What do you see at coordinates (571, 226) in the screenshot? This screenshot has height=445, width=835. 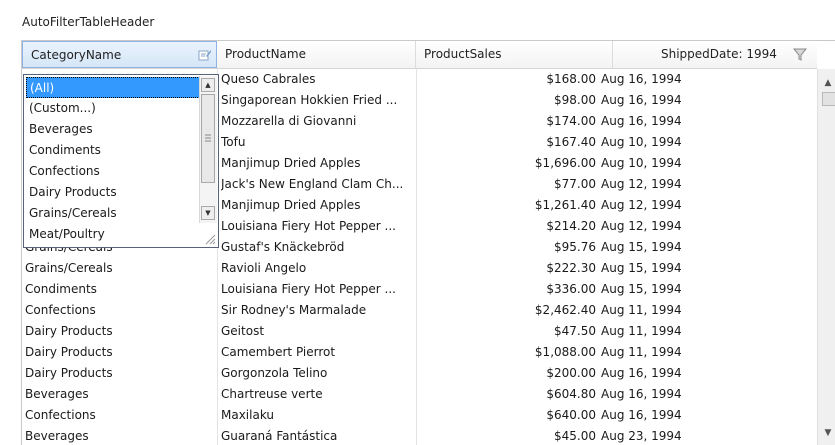 I see `cell-sales: $214.20` at bounding box center [571, 226].